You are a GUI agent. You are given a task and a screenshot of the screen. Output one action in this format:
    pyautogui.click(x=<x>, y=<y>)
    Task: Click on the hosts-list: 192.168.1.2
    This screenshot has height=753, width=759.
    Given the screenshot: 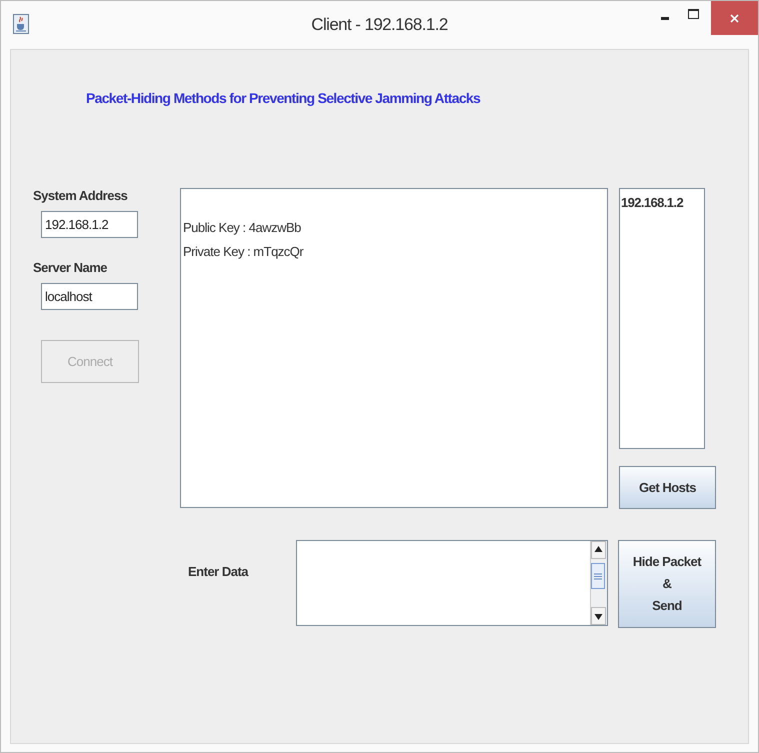 What is the action you would take?
    pyautogui.click(x=662, y=318)
    